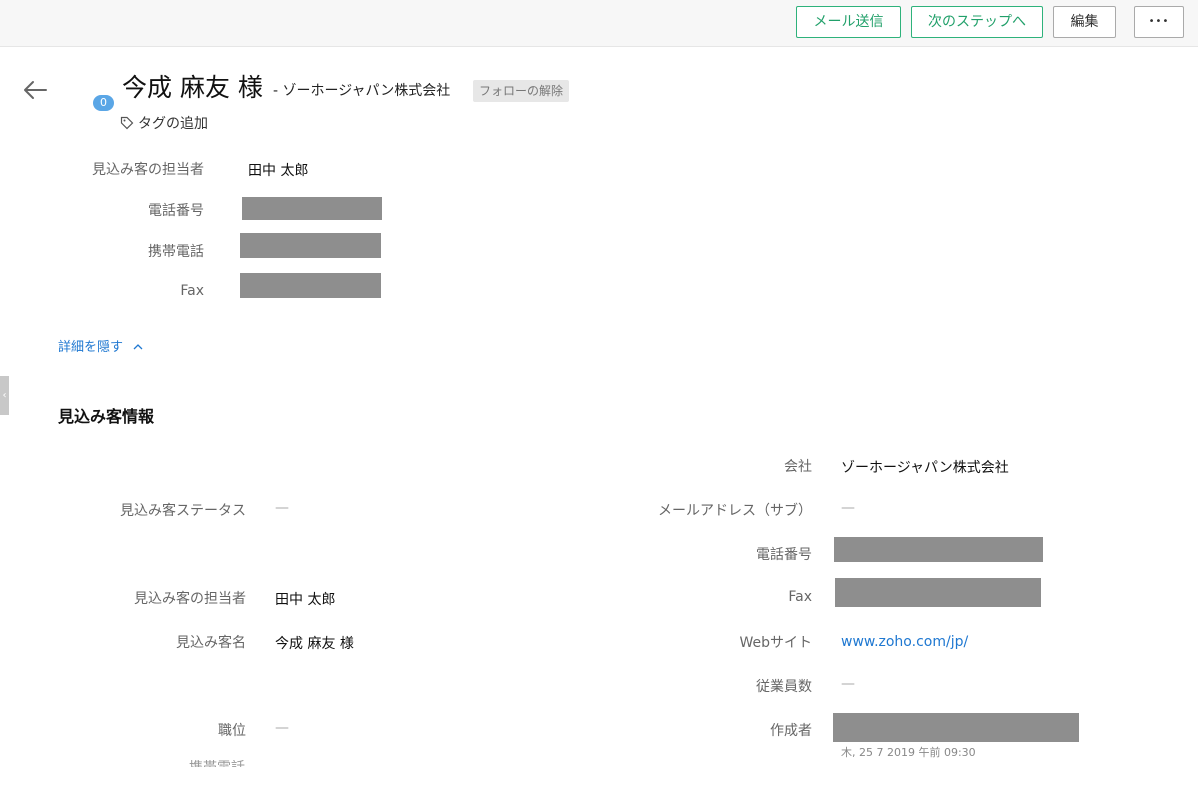  Describe the element at coordinates (133, 347) in the screenshot. I see `chevron-up-icon` at that location.